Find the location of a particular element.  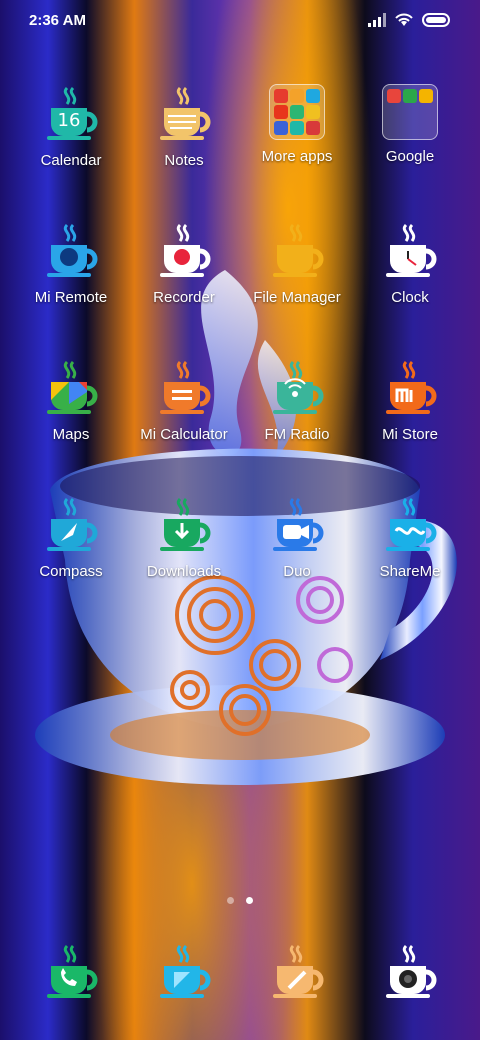

dock is located at coordinates (240, 973).